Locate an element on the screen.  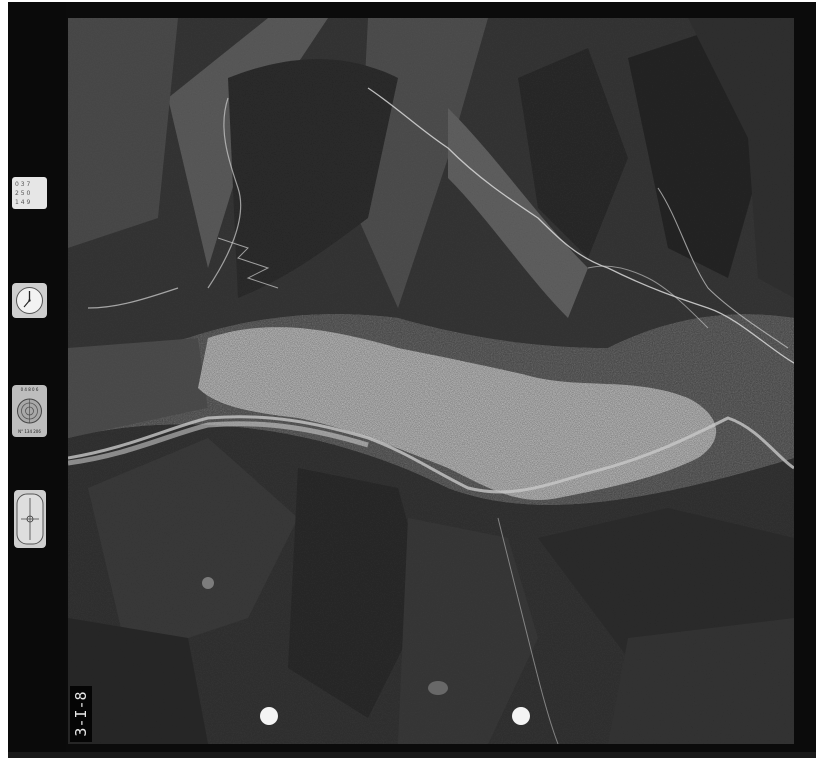
counter-line-1: 0 3 7 is located at coordinates (23, 184).